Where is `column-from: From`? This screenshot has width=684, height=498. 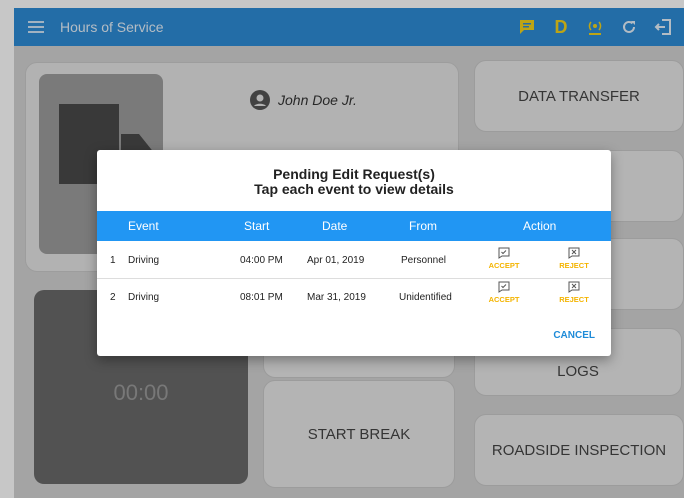 column-from: From is located at coordinates (423, 226).